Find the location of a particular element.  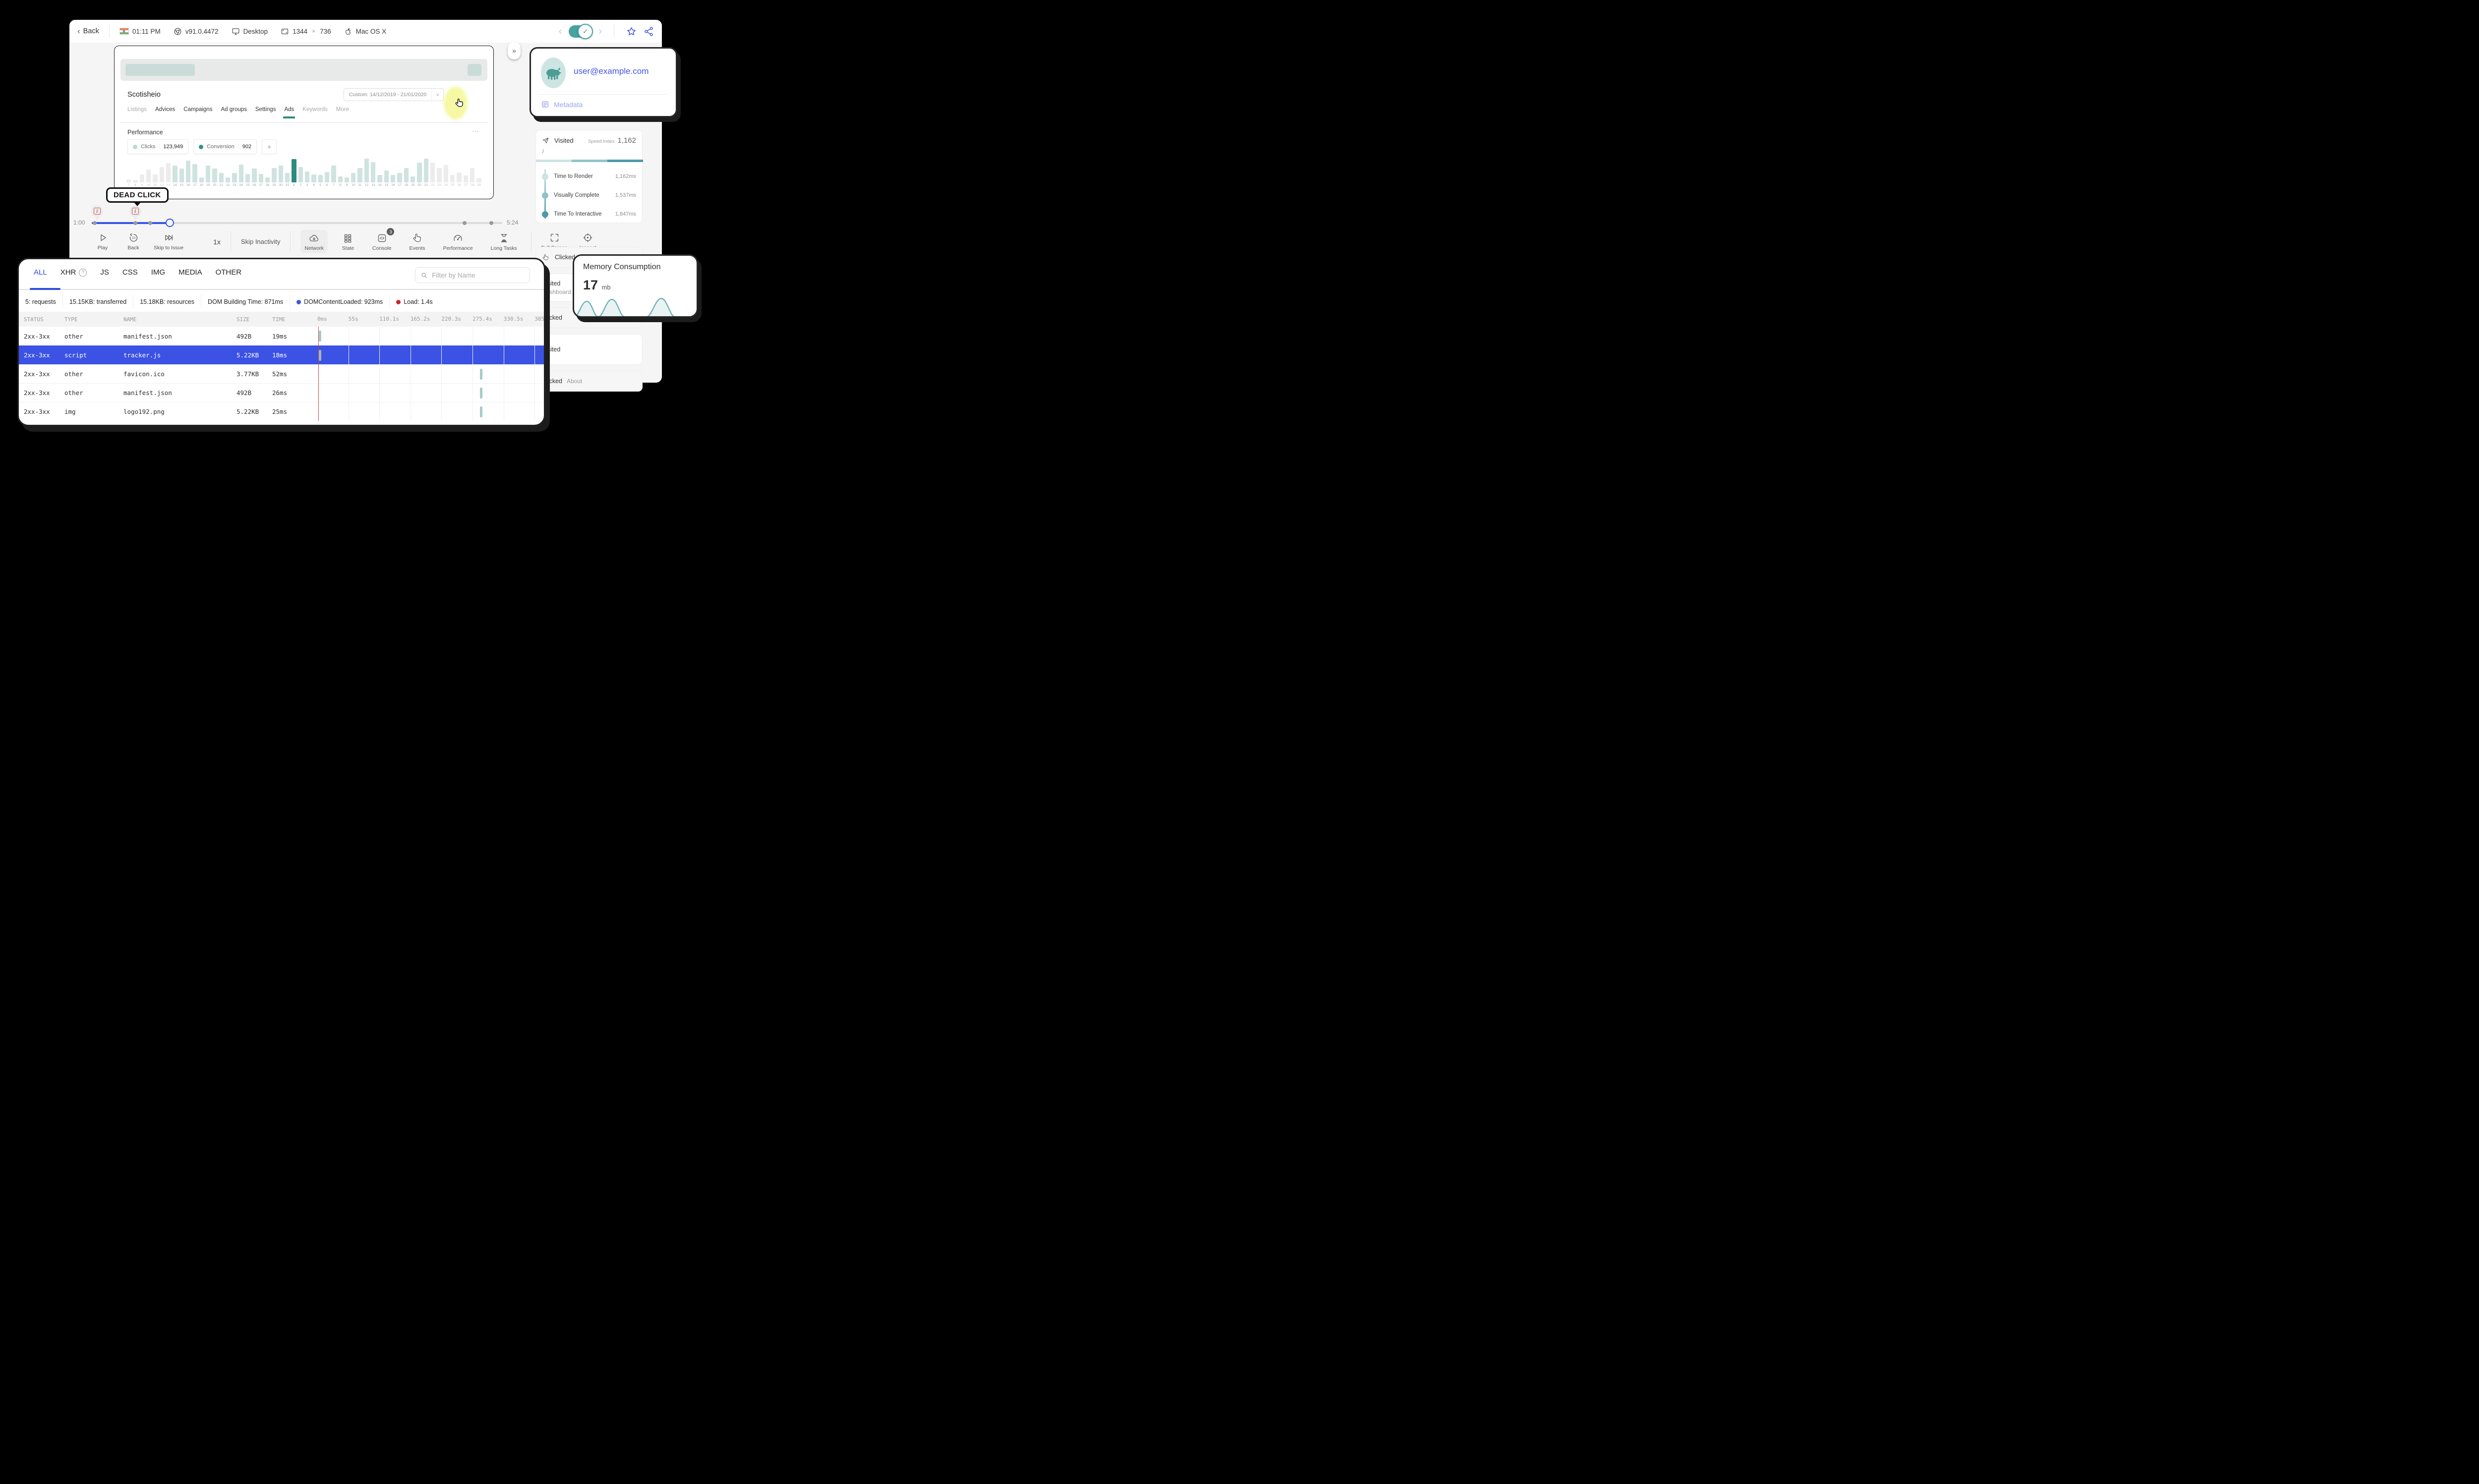

chart-bar-day-23: 23 is located at coordinates (234, 169).